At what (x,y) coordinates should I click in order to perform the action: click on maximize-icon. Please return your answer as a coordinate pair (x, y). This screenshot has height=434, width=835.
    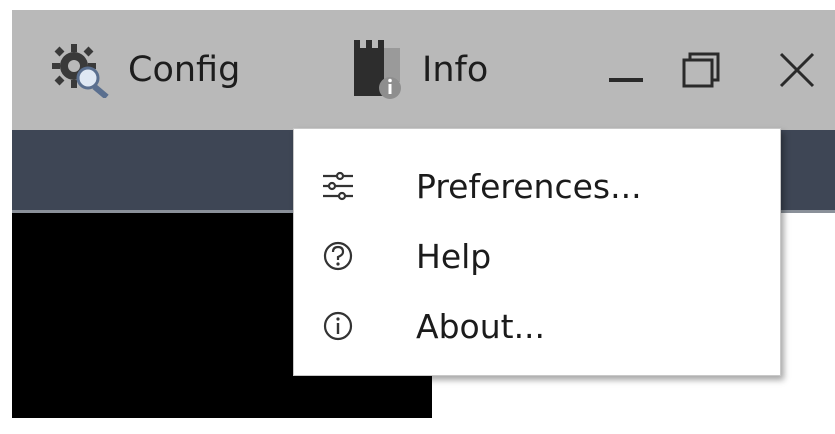
    Looking at the image, I should click on (701, 70).